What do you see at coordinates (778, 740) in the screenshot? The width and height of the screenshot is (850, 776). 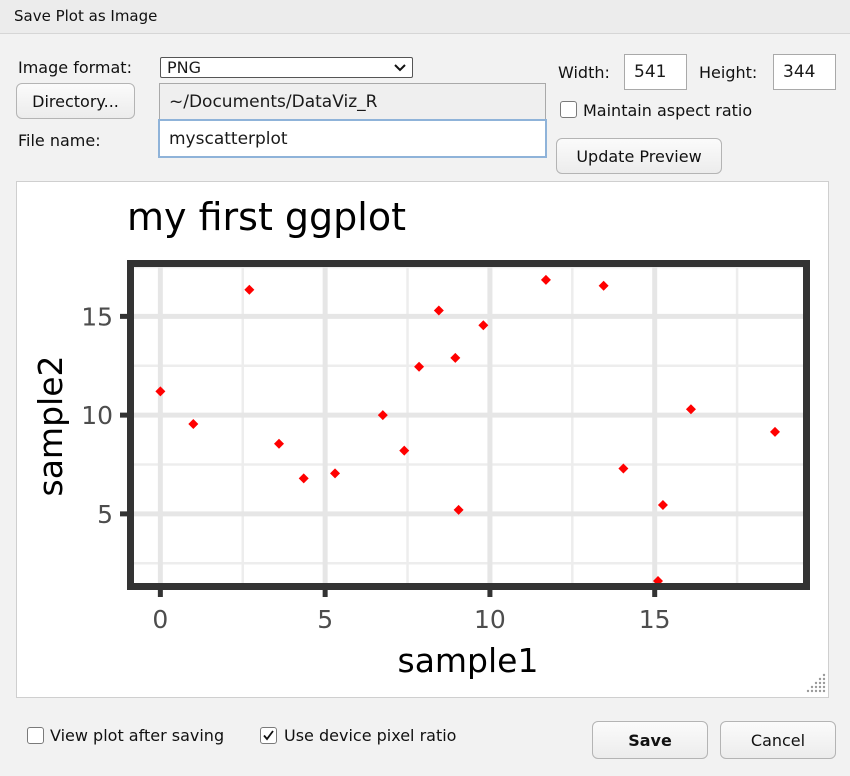 I see `cancel-button: Cancel` at bounding box center [778, 740].